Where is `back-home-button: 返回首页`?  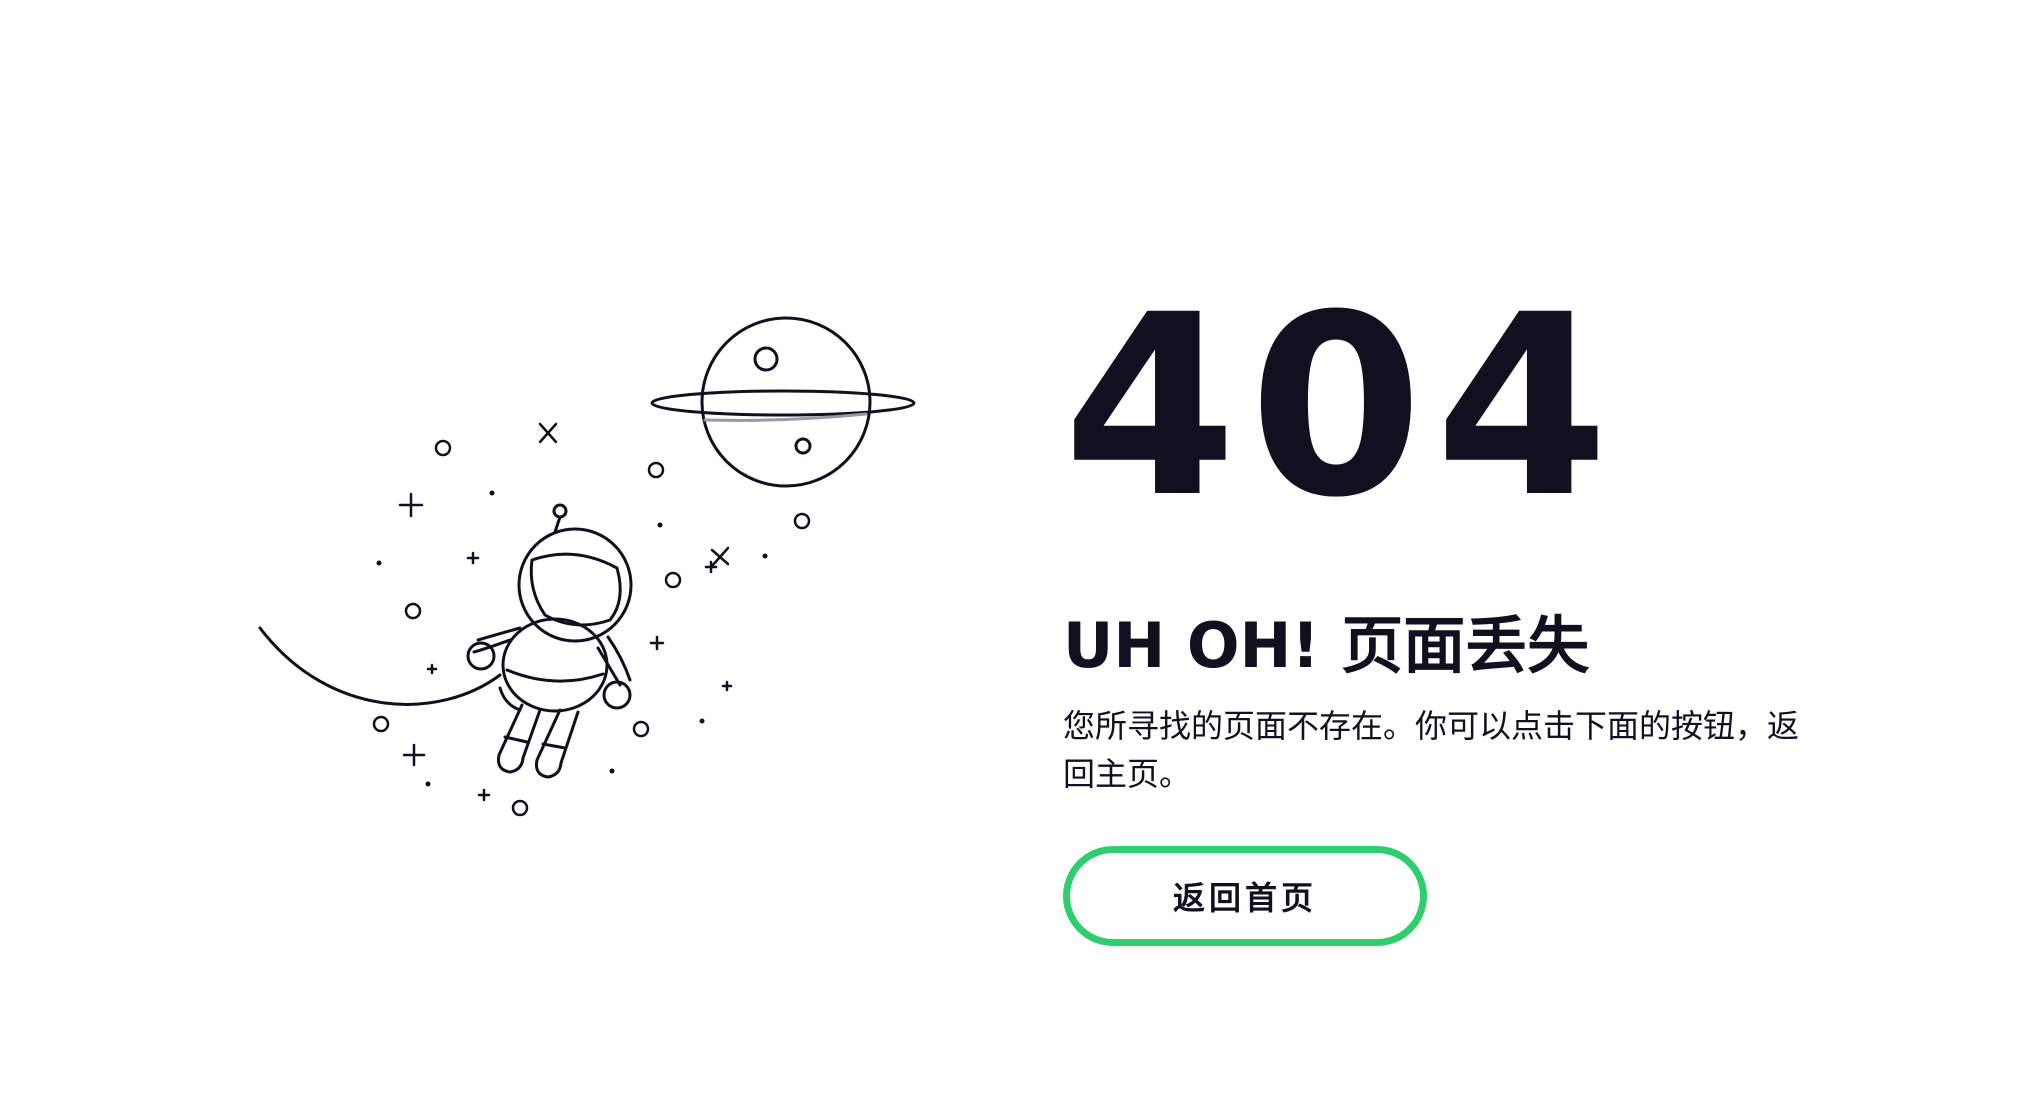 back-home-button: 返回首页 is located at coordinates (1245, 896).